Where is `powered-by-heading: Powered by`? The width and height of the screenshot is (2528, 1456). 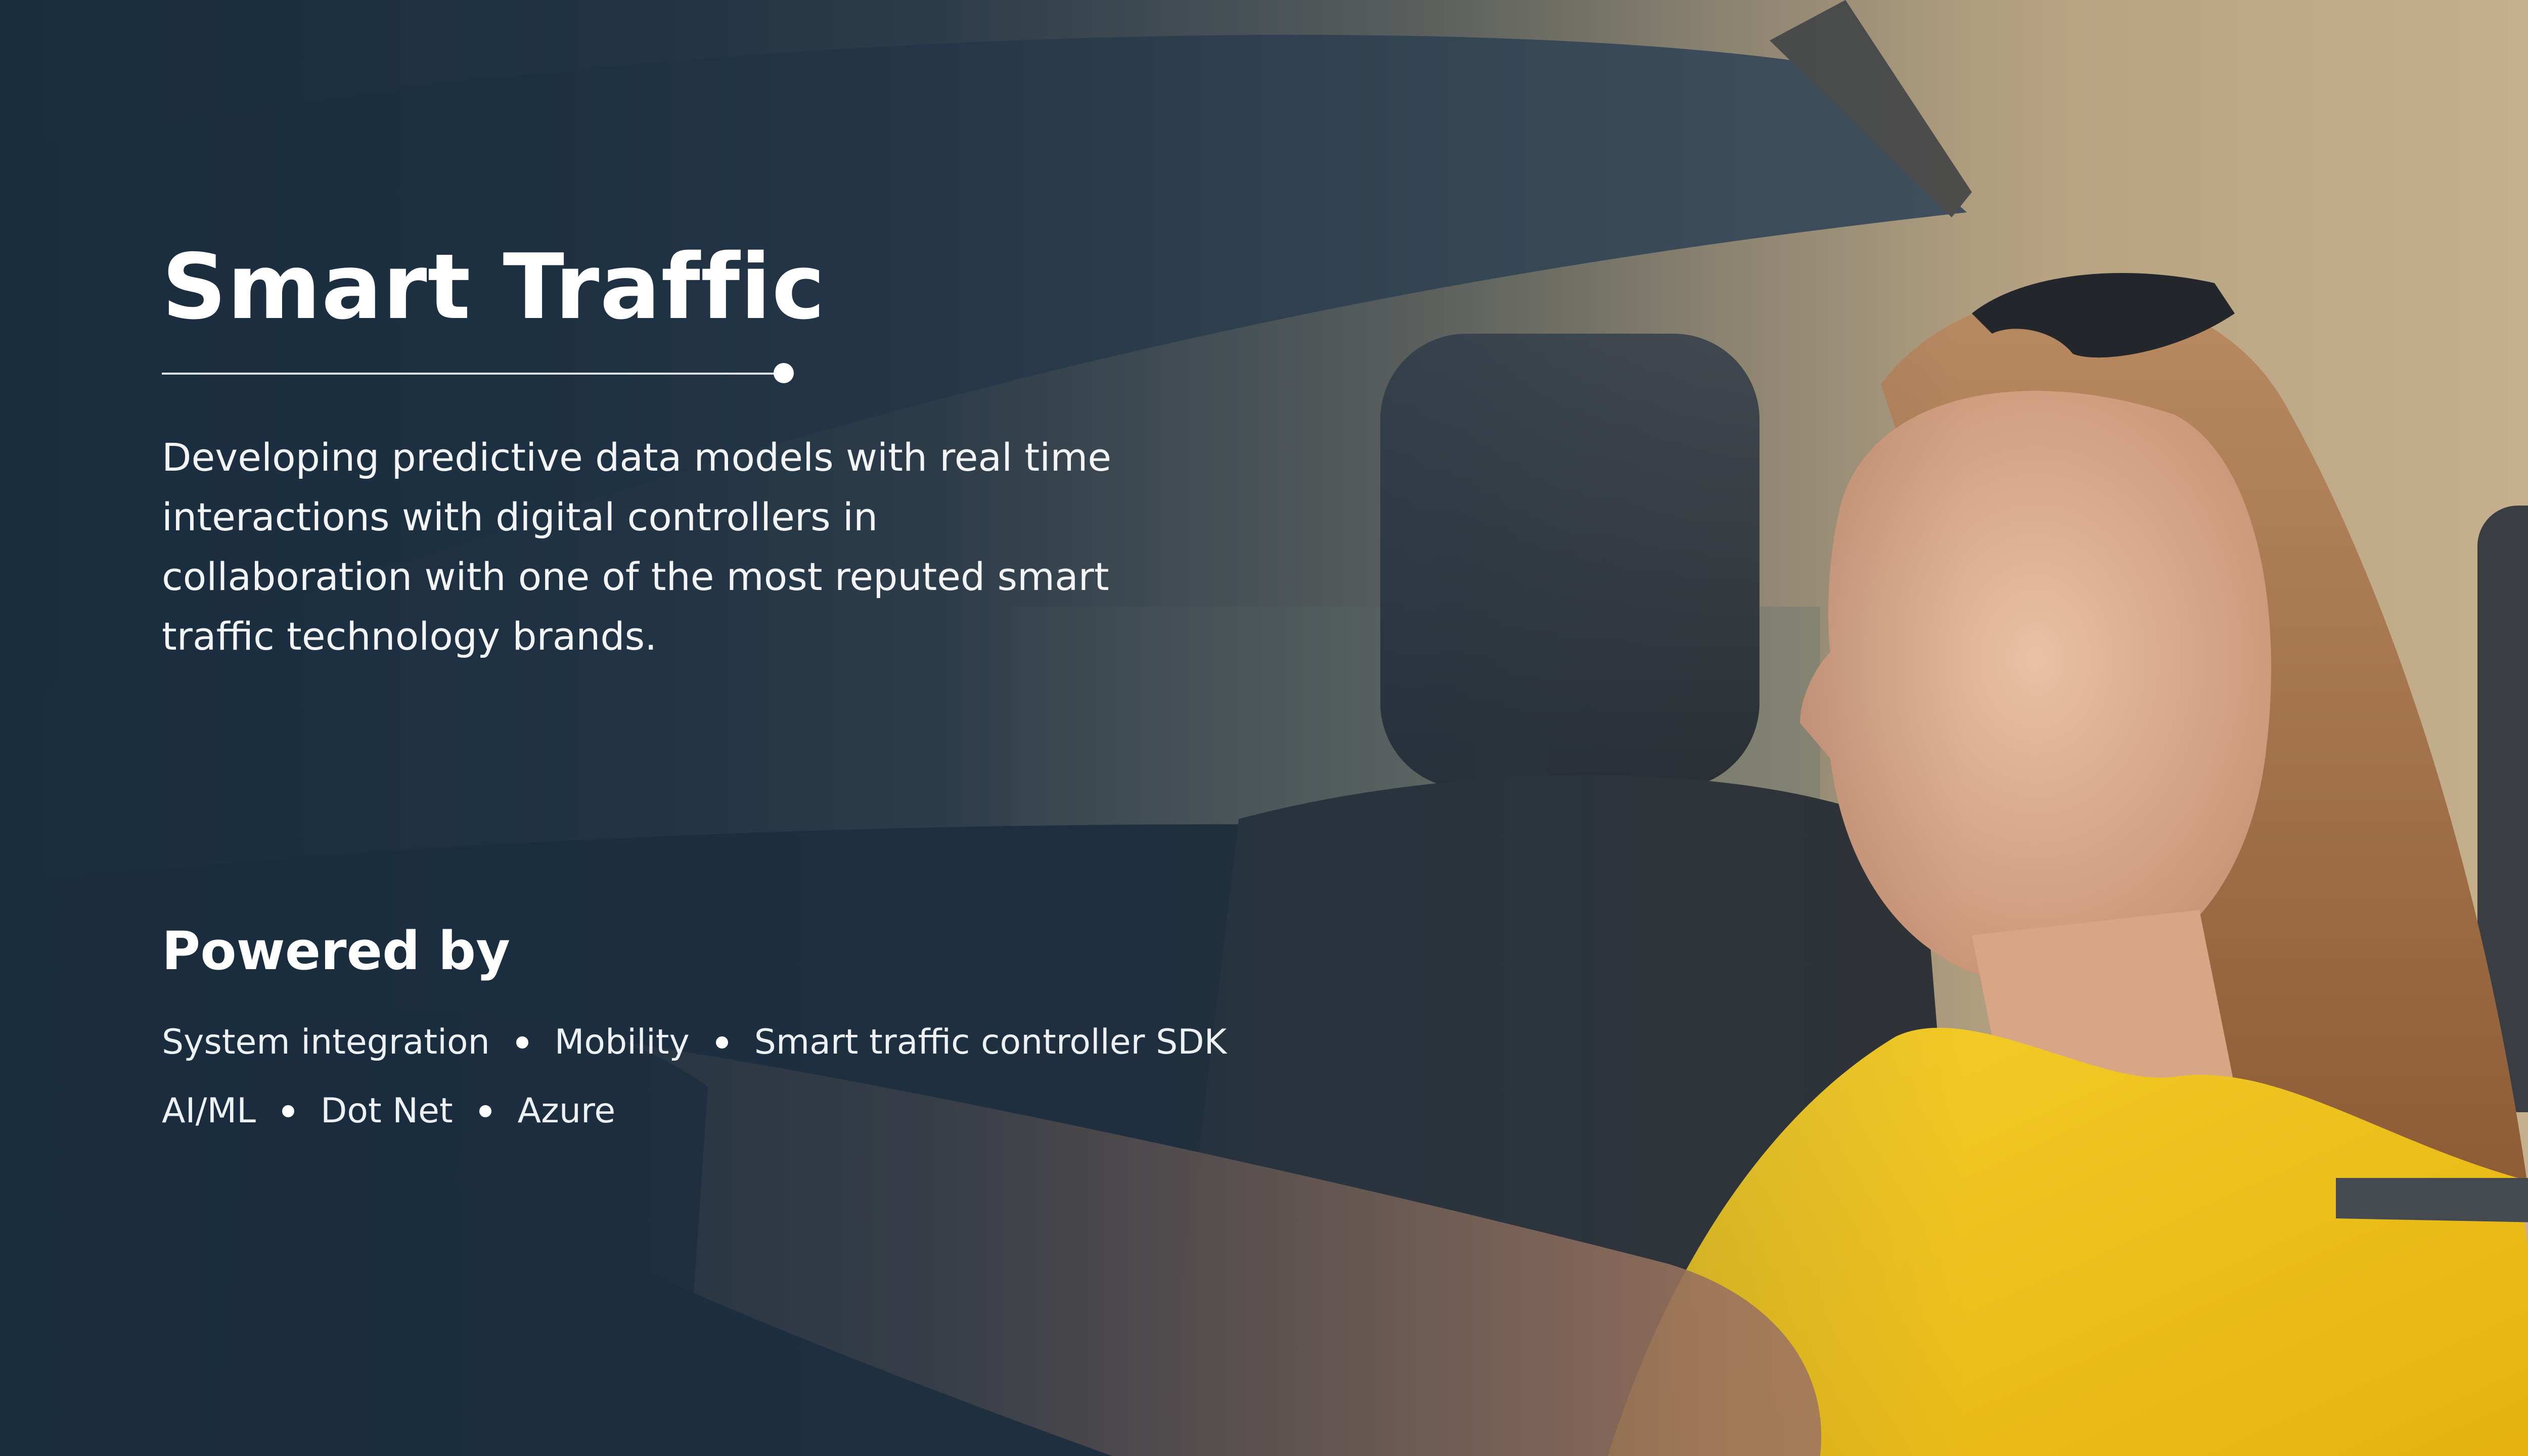
powered-by-heading: Powered by is located at coordinates (336, 951).